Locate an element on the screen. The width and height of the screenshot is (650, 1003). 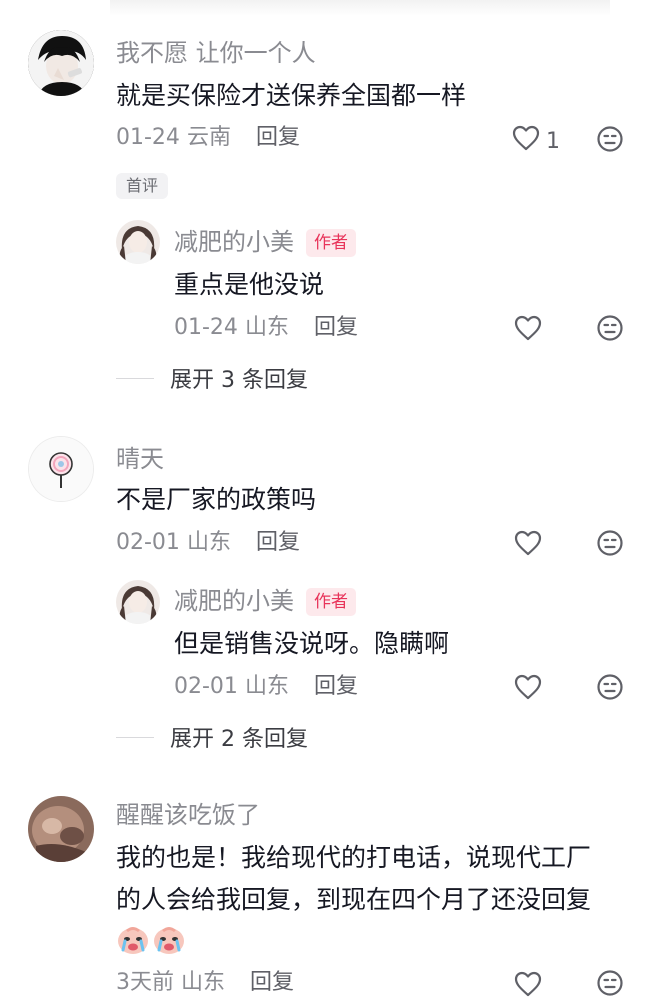
comment-date: 3天前 is located at coordinates (145, 982).